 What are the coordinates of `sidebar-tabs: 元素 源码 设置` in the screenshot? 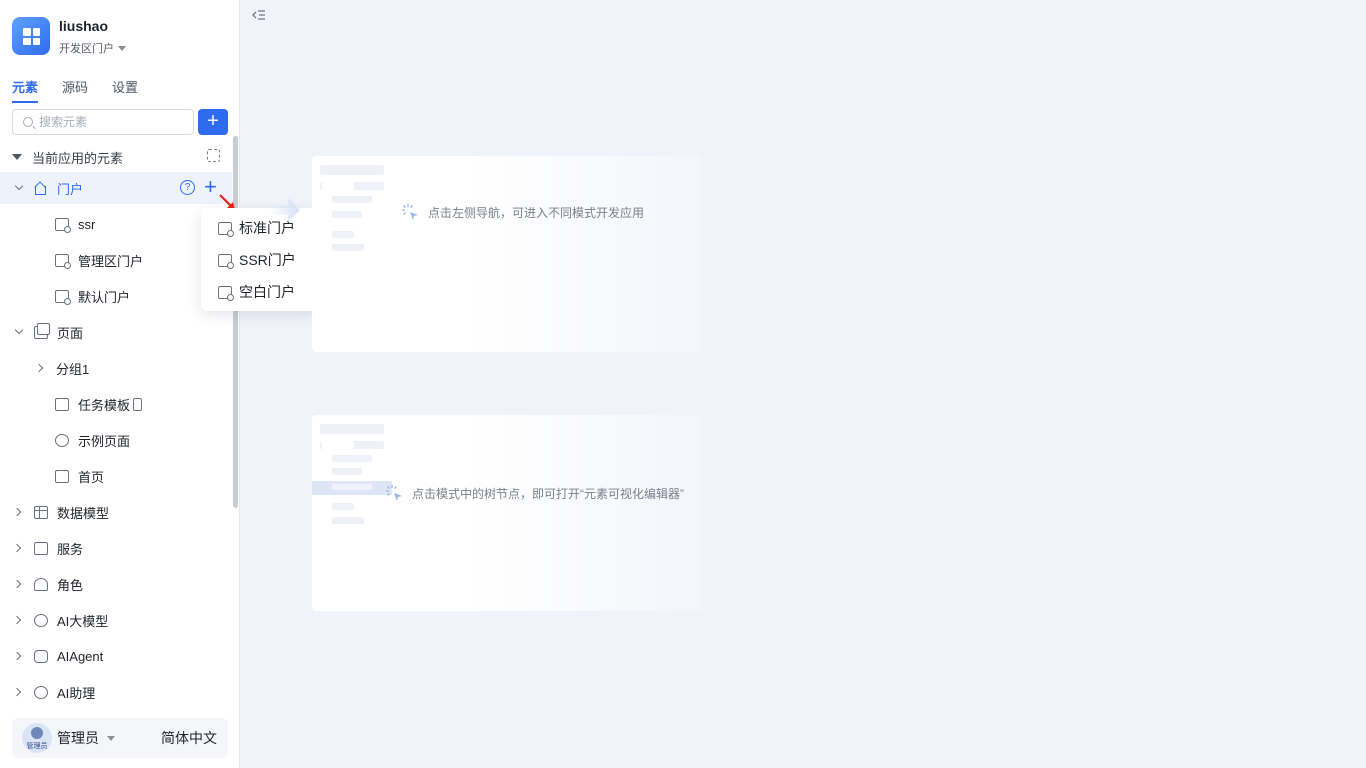 It's located at (75, 90).